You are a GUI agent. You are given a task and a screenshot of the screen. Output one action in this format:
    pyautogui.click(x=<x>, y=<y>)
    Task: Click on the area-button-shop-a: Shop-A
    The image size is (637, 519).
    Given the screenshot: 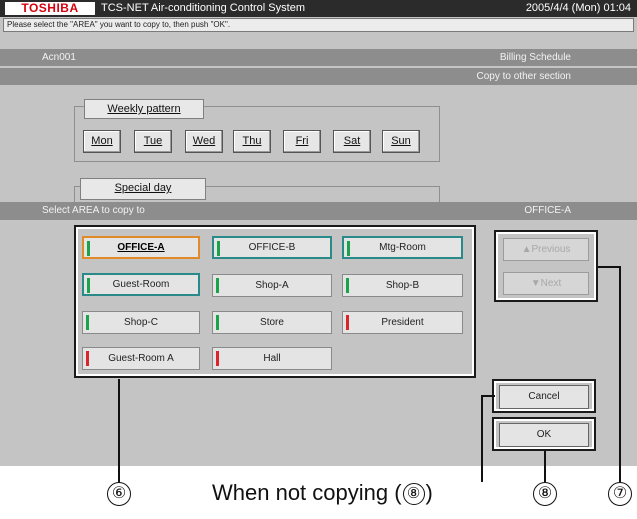 What is the action you would take?
    pyautogui.click(x=272, y=285)
    